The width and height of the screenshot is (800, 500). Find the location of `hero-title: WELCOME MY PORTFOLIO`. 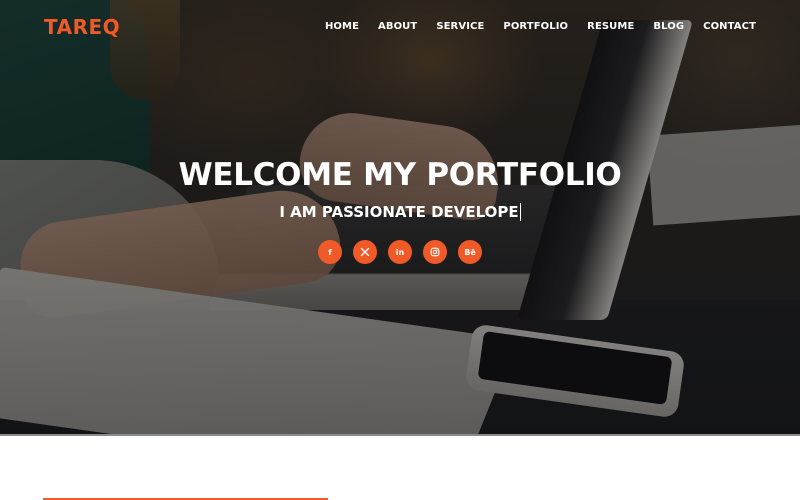

hero-title: WELCOME MY PORTFOLIO is located at coordinates (400, 175).